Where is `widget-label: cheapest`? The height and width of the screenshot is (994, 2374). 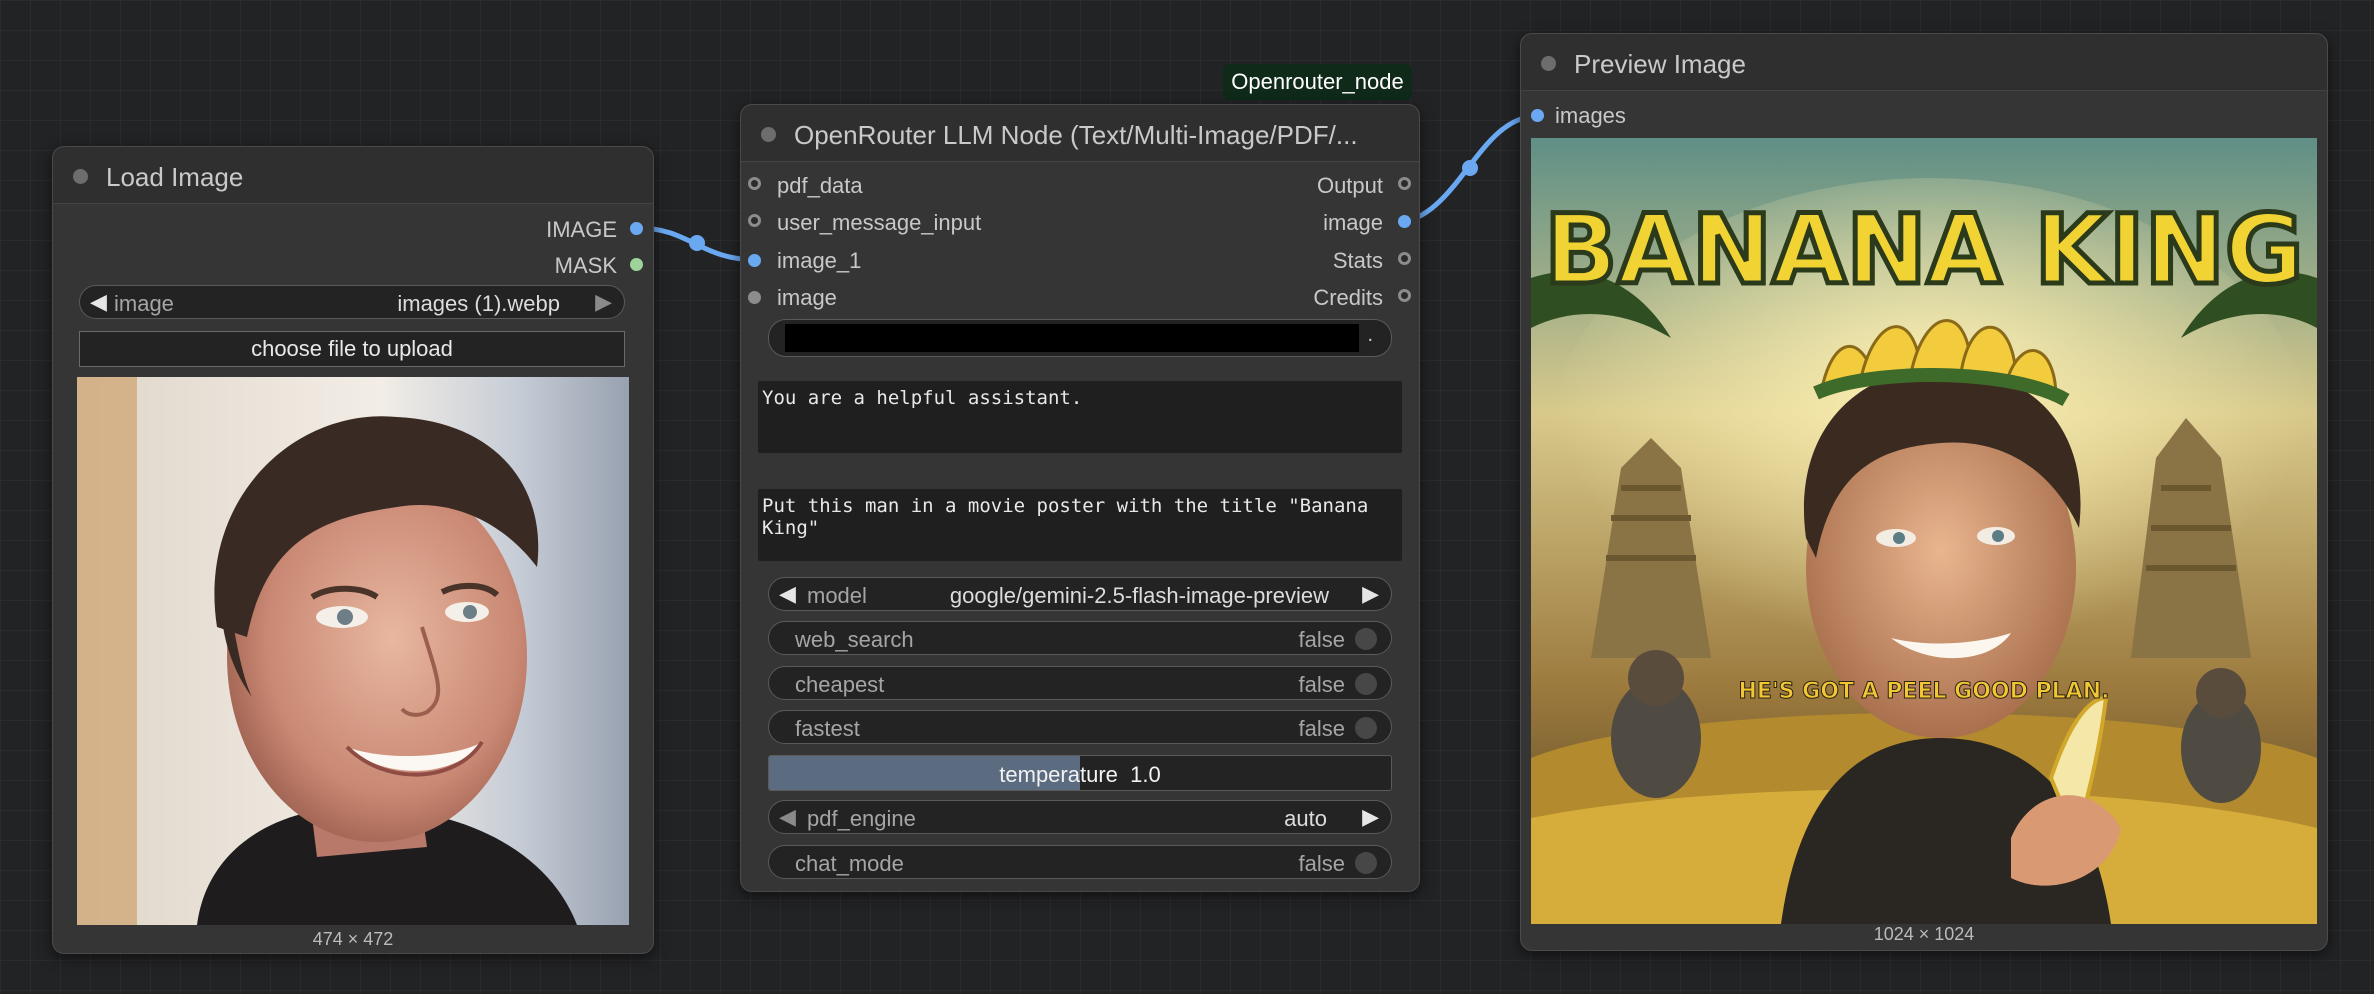 widget-label: cheapest is located at coordinates (840, 684).